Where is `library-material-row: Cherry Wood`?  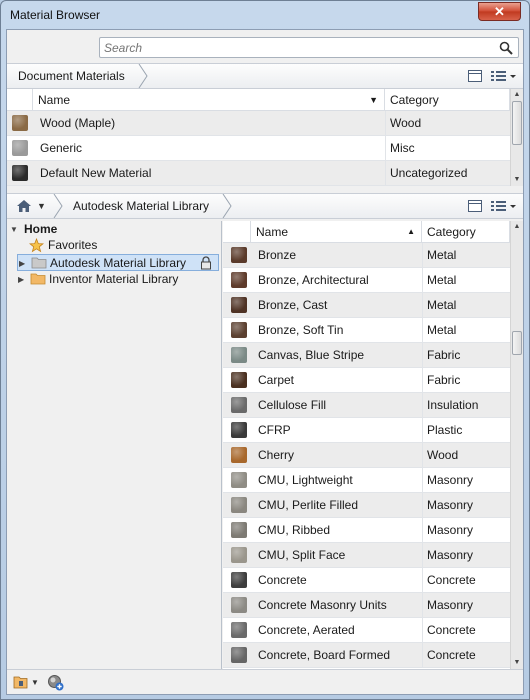
library-material-row: Cherry Wood is located at coordinates (366, 455).